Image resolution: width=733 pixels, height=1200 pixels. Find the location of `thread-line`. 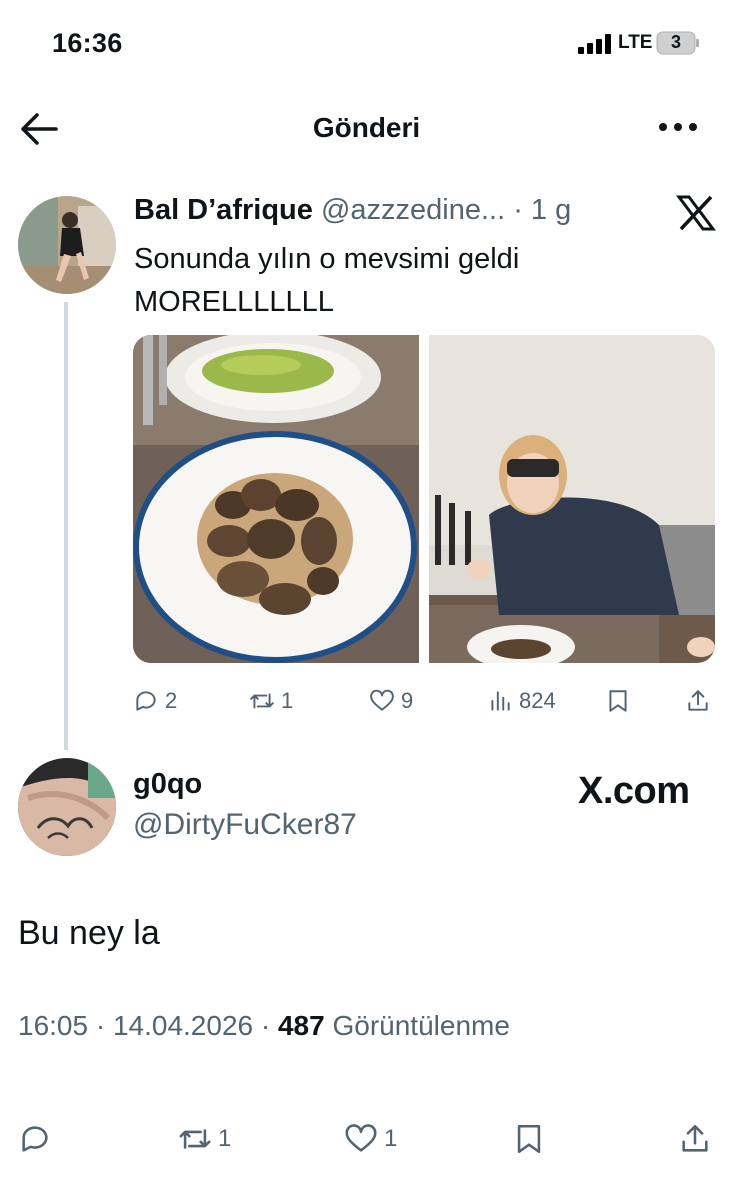

thread-line is located at coordinates (66, 526).